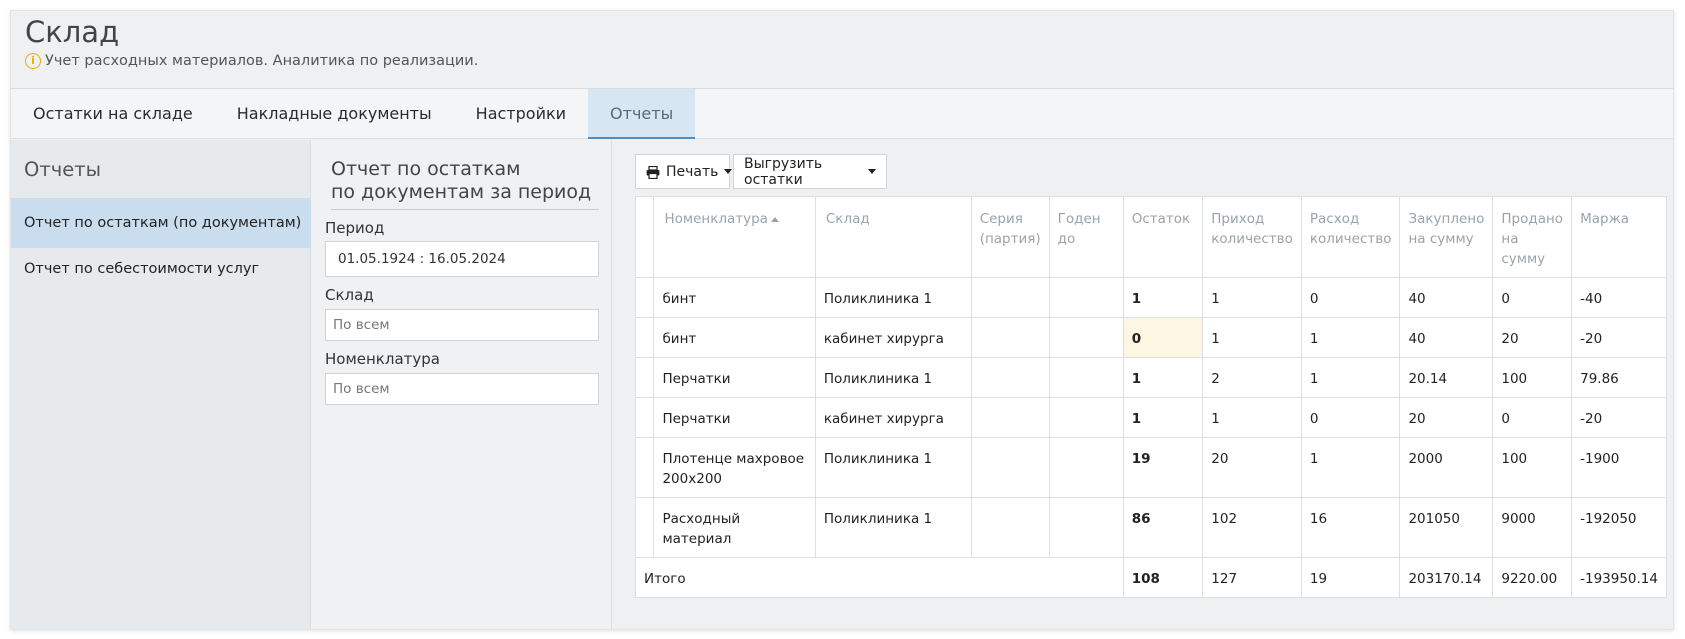  I want to click on col-header-rest: Остаток, so click(1163, 237).